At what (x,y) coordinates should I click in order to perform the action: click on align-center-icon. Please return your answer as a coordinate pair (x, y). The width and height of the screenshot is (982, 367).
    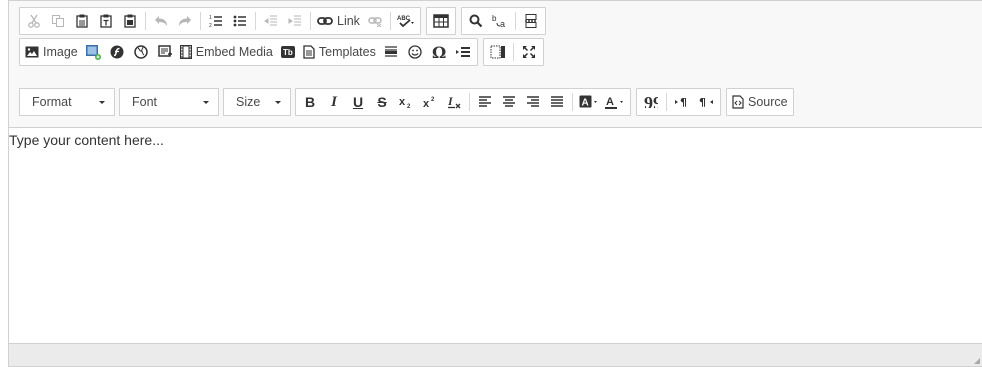
    Looking at the image, I should click on (509, 101).